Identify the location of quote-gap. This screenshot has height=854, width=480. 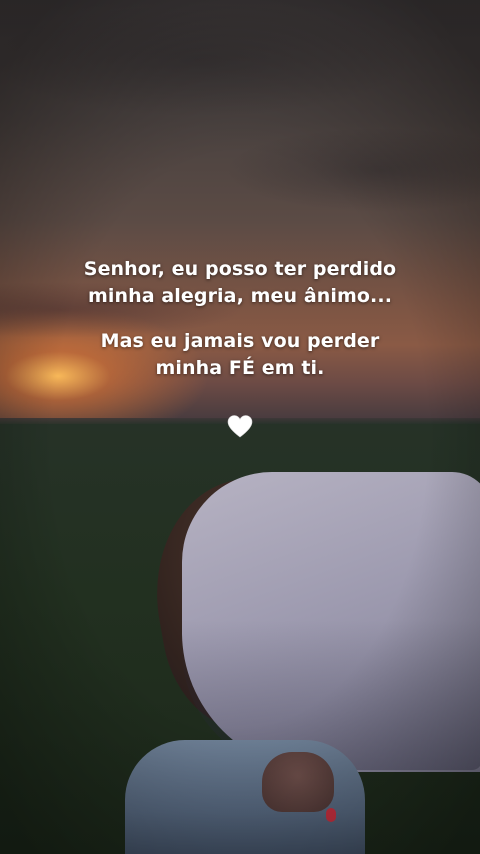
(240, 319).